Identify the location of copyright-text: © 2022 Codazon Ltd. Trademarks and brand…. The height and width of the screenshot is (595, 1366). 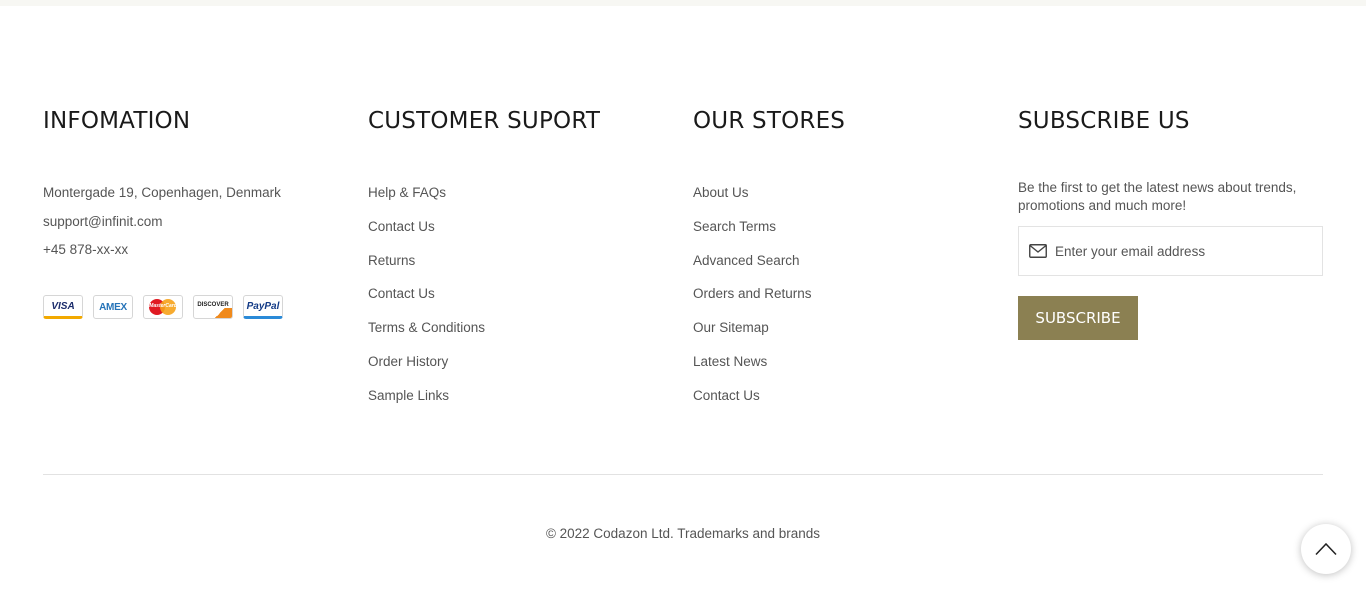
(683, 533).